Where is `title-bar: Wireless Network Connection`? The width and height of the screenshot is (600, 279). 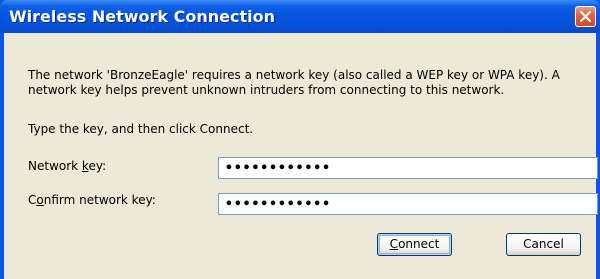
title-bar: Wireless Network Connection is located at coordinates (300, 16).